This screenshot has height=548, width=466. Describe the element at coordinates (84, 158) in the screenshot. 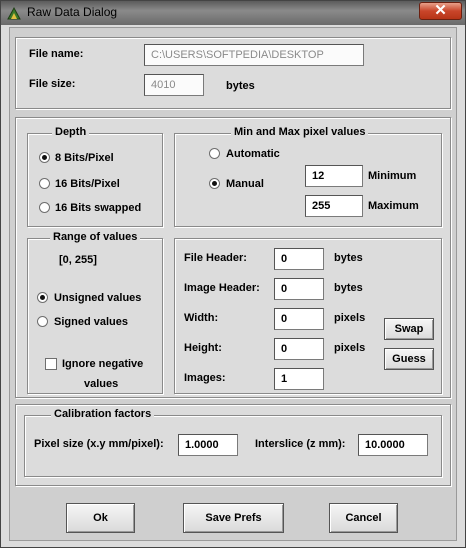

I see `depth-8bit-label: 8 Bits/Pixel` at that location.